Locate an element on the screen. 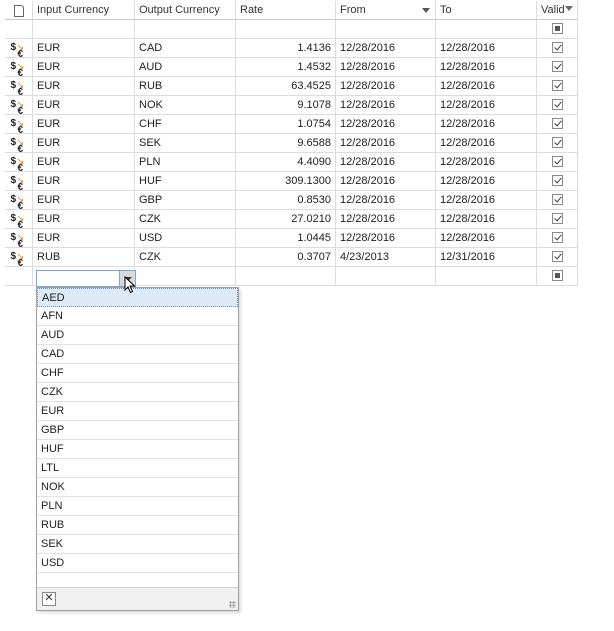  filter-valid-checkbox is located at coordinates (557, 28).